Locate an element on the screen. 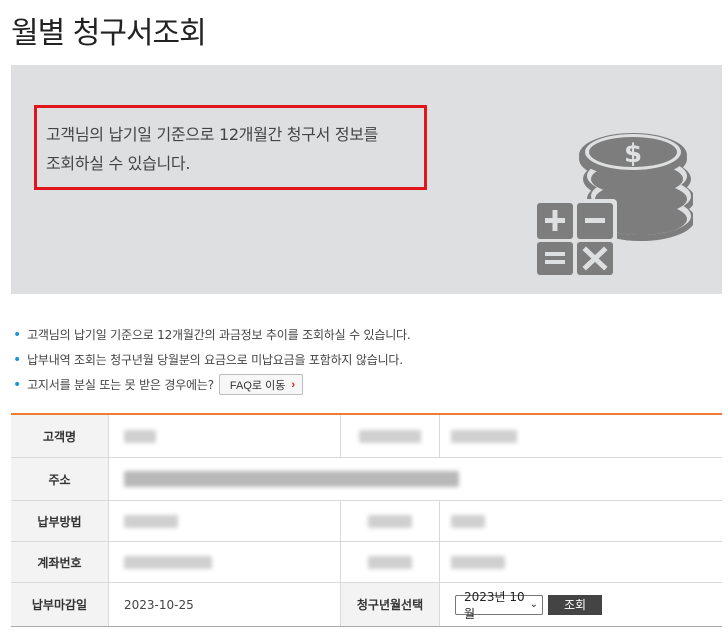 This screenshot has width=728, height=639. faq-button-label: FAQ로 이동 is located at coordinates (257, 385).